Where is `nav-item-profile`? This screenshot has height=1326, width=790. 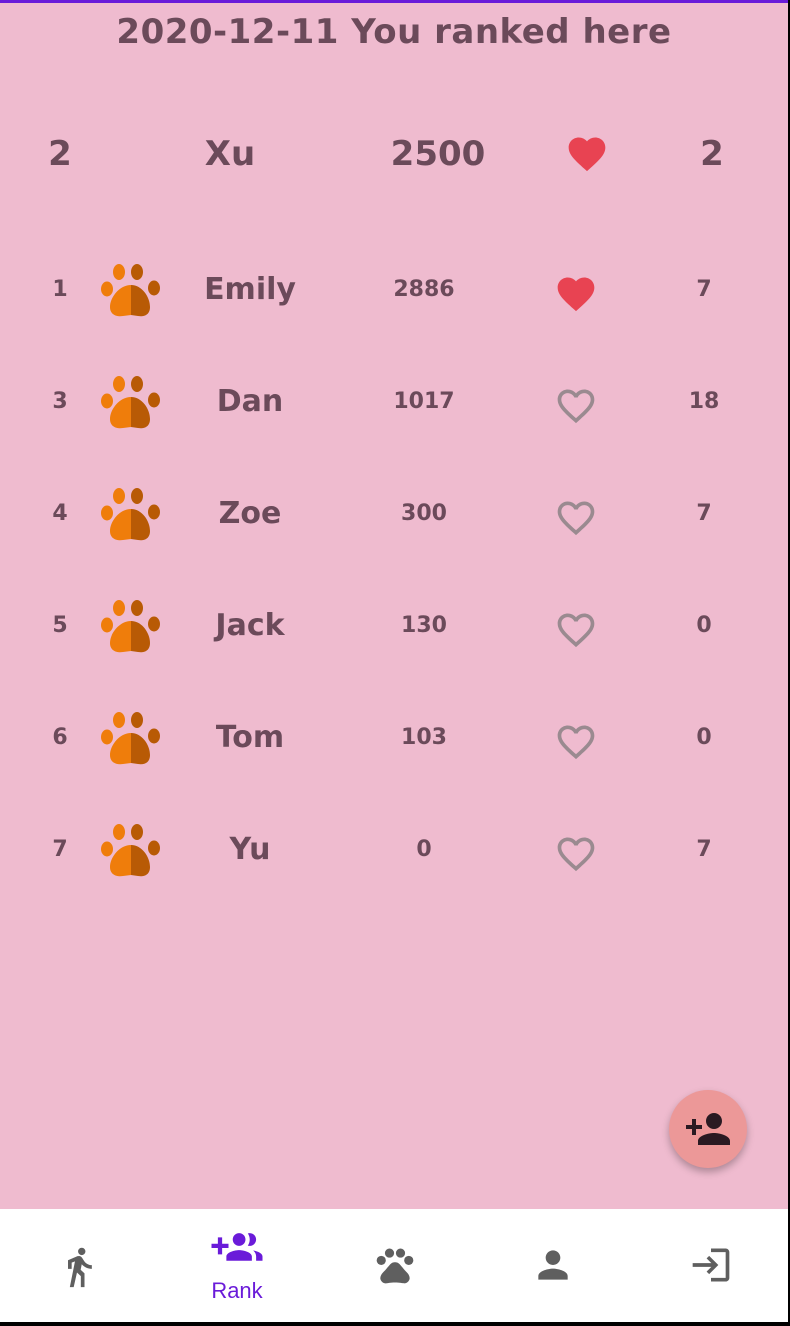 nav-item-profile is located at coordinates (553, 1265).